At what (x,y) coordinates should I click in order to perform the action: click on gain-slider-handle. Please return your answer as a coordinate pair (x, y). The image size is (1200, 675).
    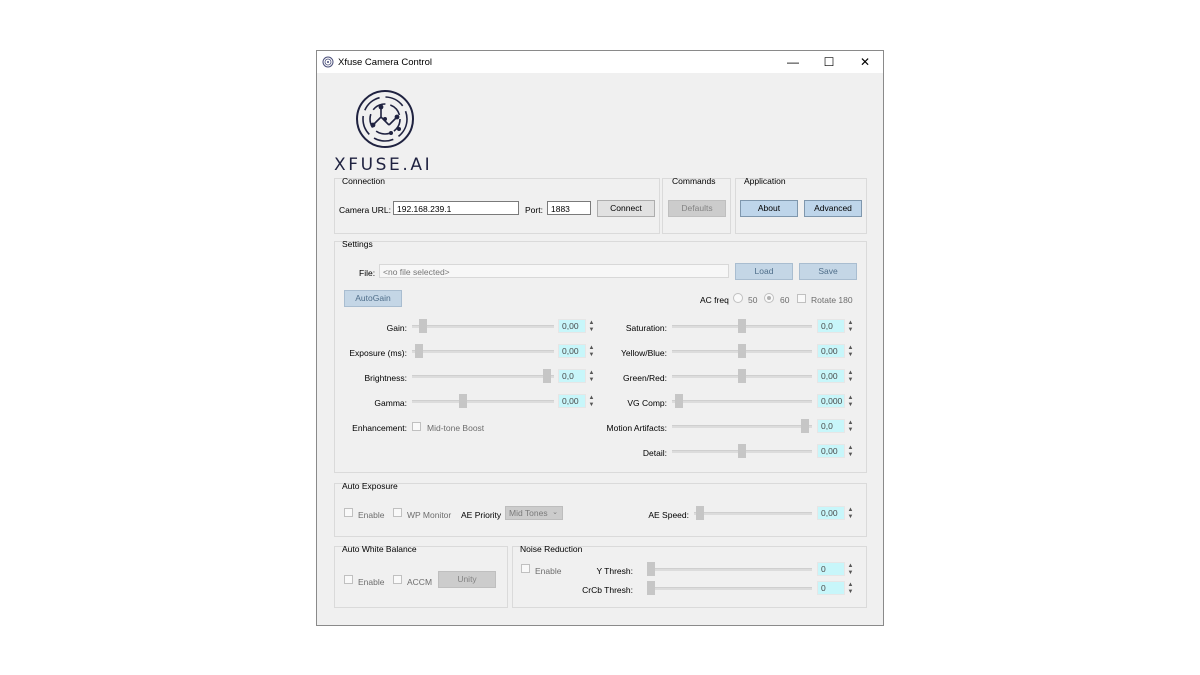
    Looking at the image, I should click on (422, 326).